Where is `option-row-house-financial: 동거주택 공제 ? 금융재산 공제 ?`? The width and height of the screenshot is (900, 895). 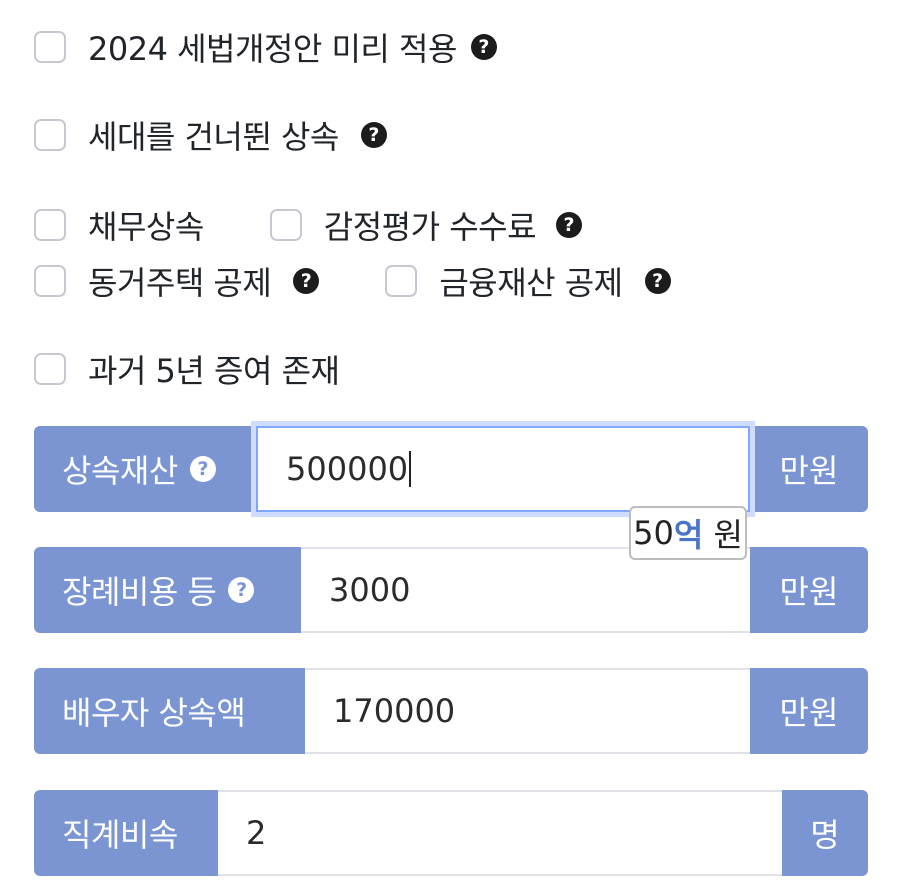
option-row-house-financial: 동거주택 공제 ? 금융재산 공제 ? is located at coordinates (352, 281).